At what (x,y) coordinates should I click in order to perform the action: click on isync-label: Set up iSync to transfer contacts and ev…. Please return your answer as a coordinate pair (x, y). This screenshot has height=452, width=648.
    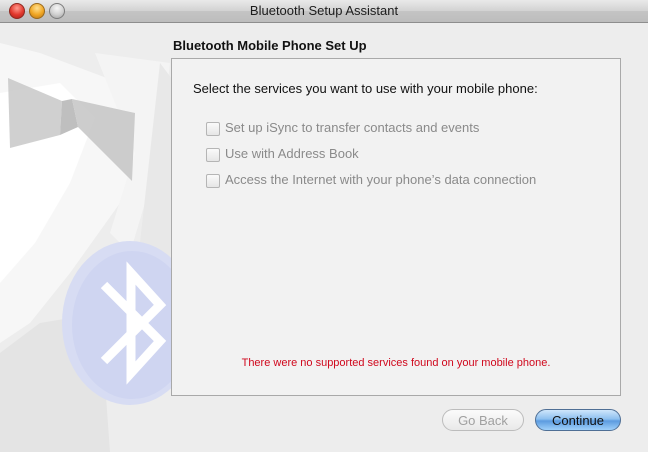
    Looking at the image, I should click on (352, 127).